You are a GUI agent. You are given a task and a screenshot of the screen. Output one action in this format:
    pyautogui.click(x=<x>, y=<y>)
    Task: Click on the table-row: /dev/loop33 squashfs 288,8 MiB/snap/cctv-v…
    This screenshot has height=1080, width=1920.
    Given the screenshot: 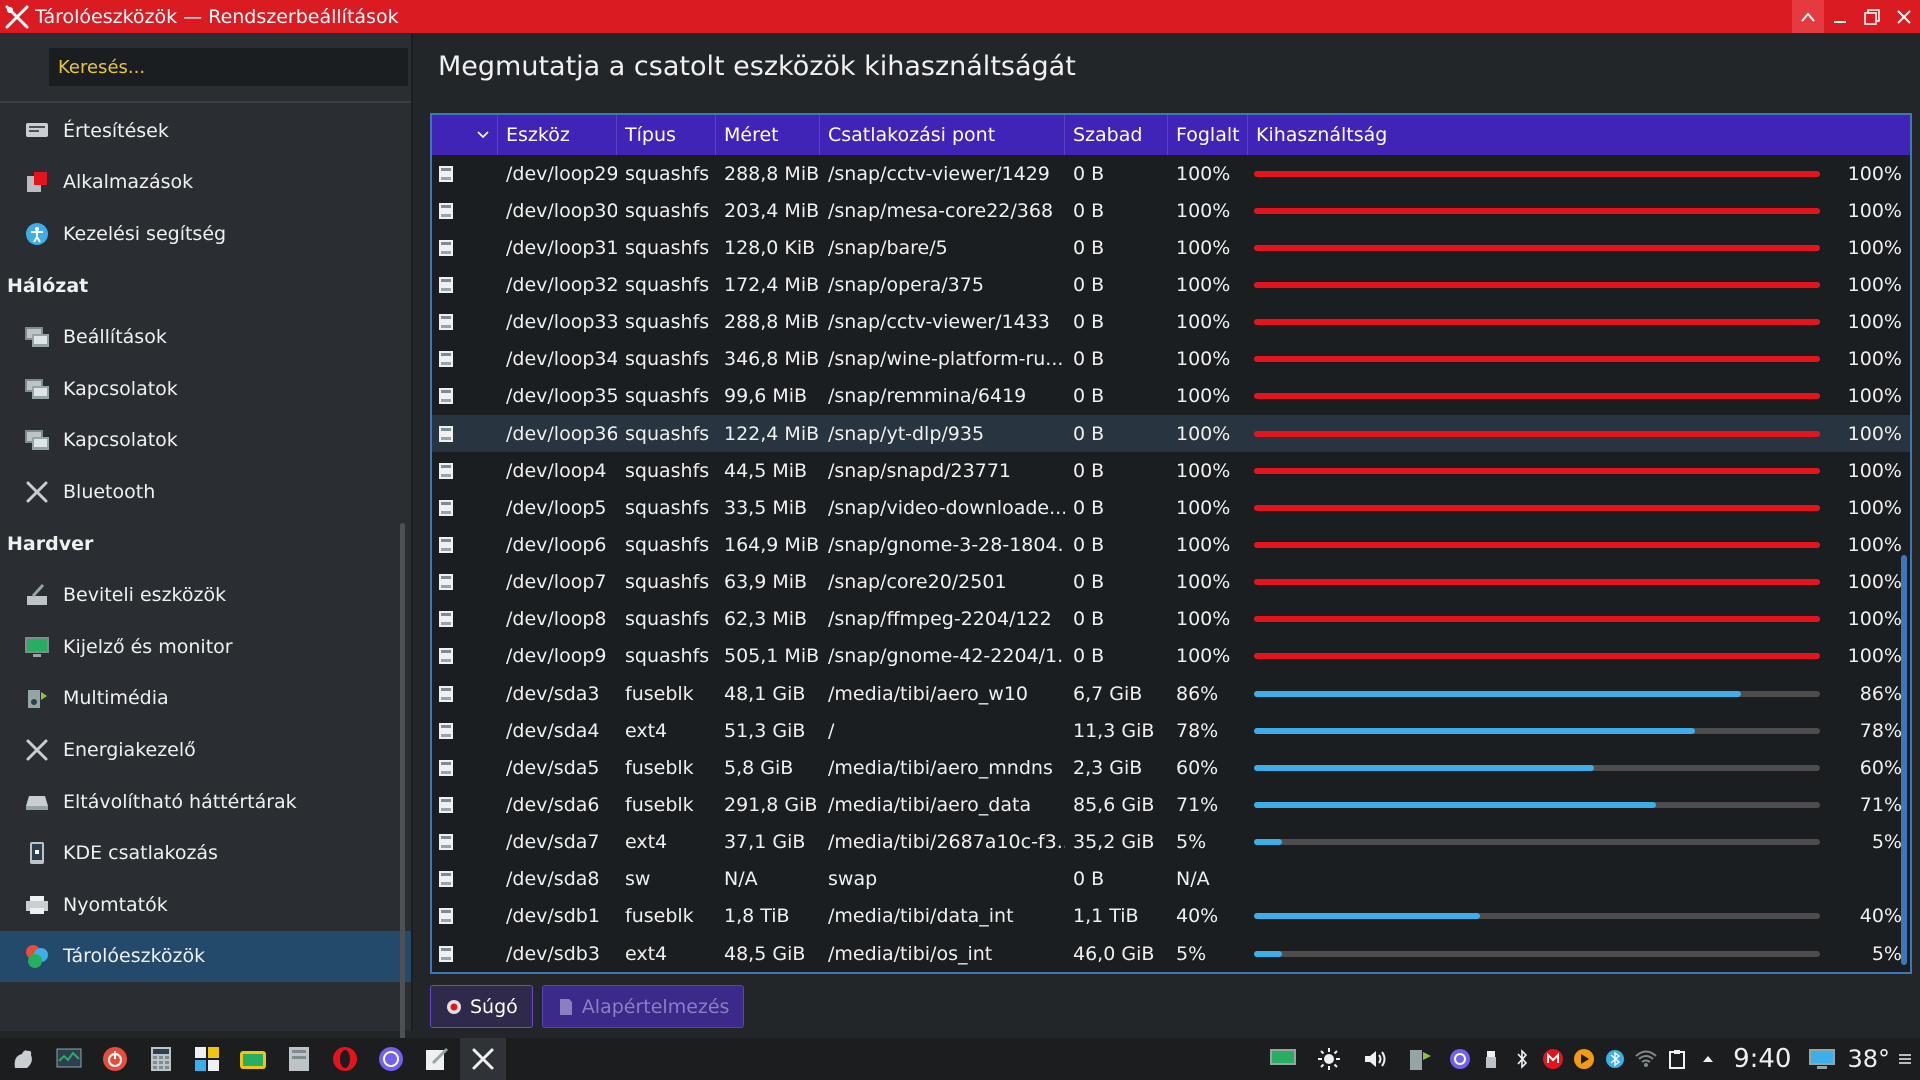 What is the action you would take?
    pyautogui.click(x=1171, y=322)
    